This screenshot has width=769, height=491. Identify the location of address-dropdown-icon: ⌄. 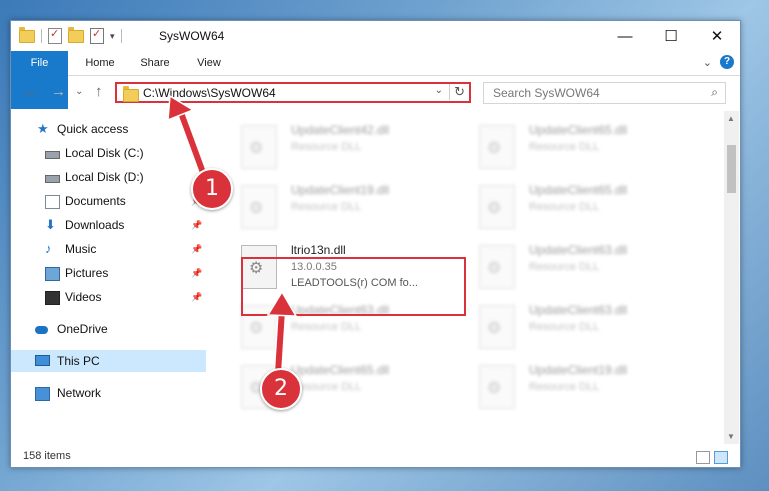
(439, 90).